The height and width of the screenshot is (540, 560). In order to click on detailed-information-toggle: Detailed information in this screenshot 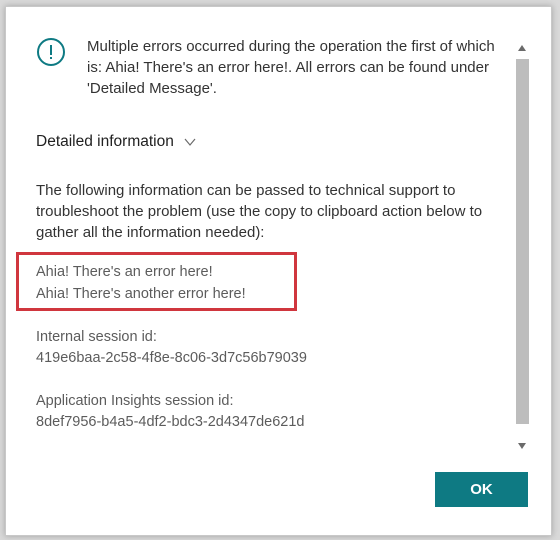, I will do `click(116, 142)`.